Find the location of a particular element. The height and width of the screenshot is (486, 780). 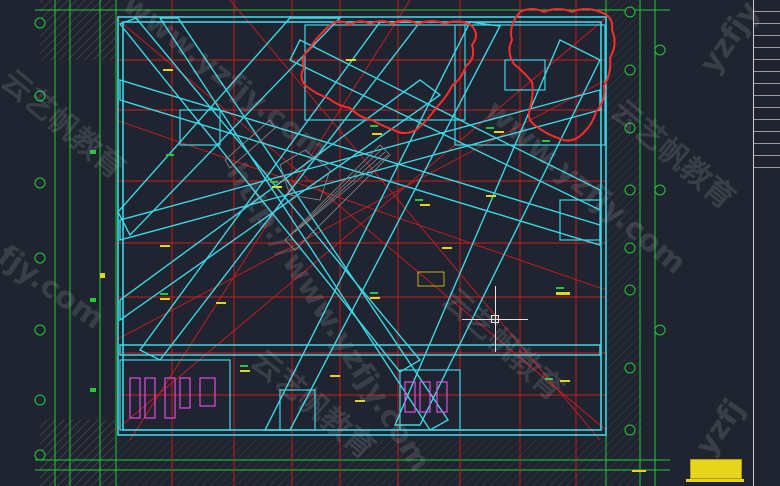

revision-clouds is located at coordinates (458, 75).